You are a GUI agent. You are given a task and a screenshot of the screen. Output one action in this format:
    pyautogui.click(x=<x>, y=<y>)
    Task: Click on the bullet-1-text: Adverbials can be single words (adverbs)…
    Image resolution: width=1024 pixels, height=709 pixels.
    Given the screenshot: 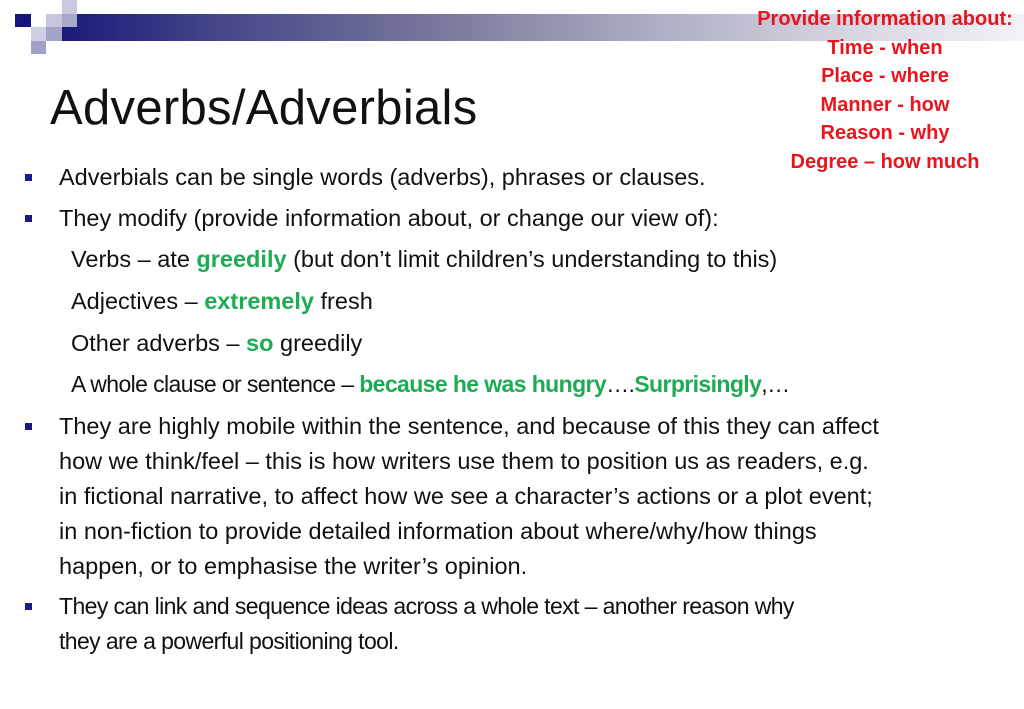 What is the action you would take?
    pyautogui.click(x=382, y=177)
    